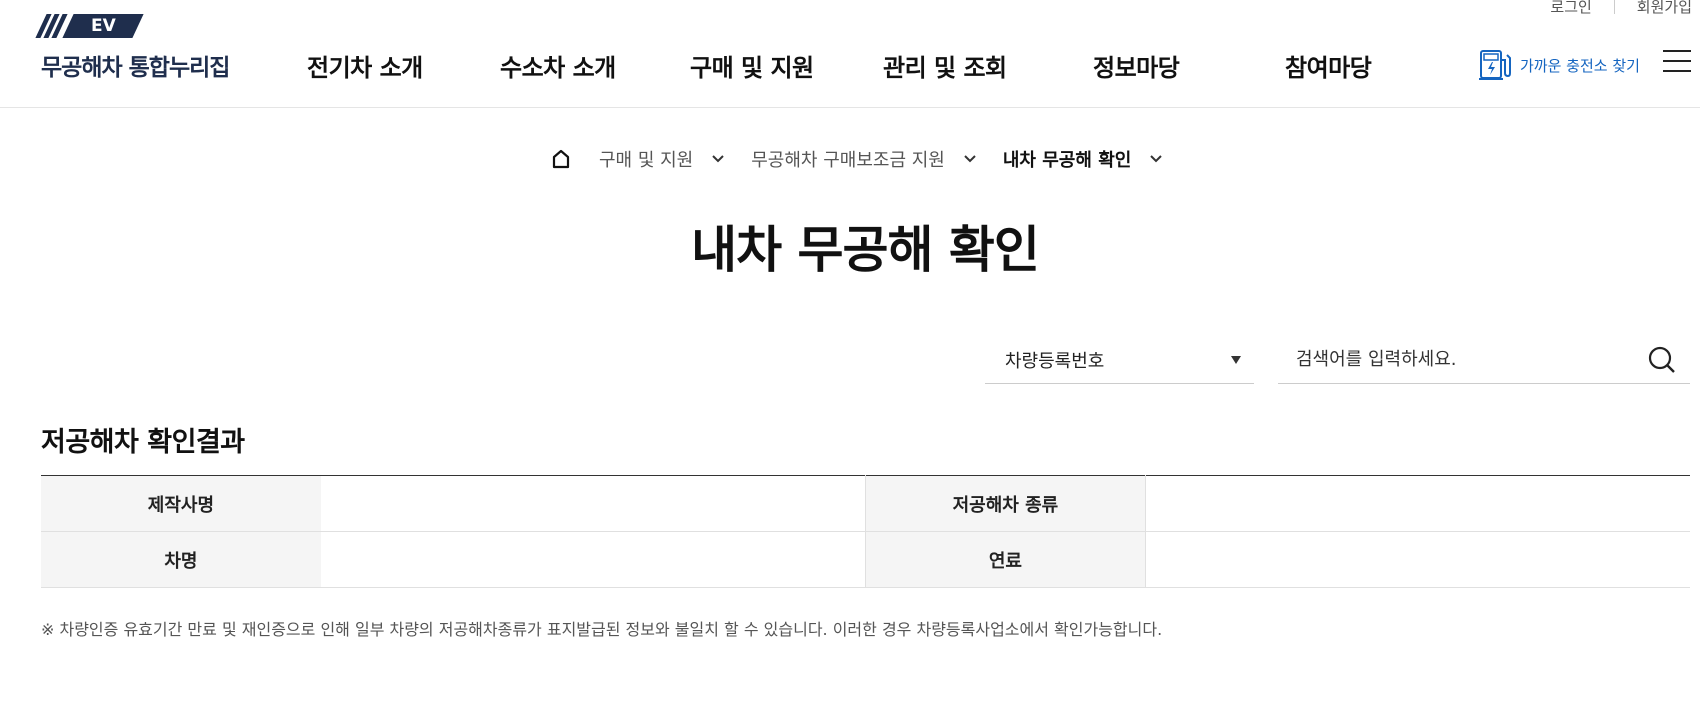 The height and width of the screenshot is (728, 1700). What do you see at coordinates (51, 26) in the screenshot?
I see `logo-stripes` at bounding box center [51, 26].